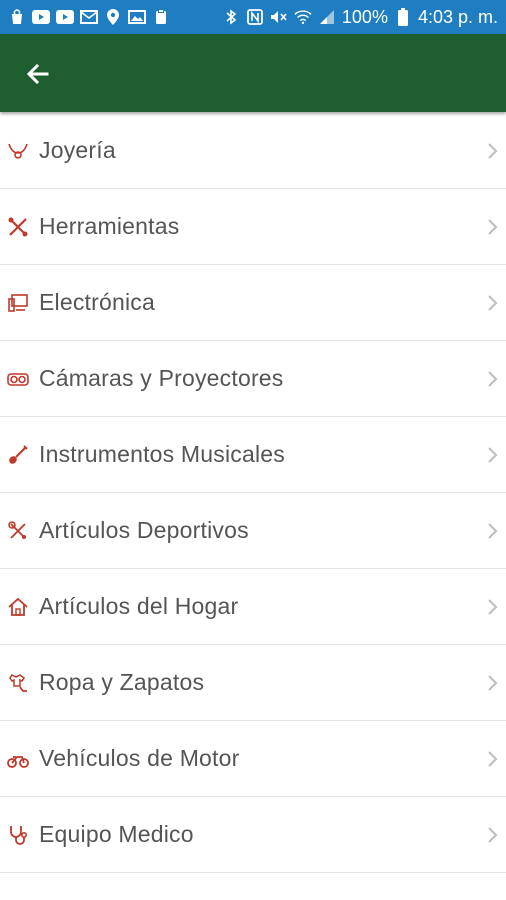  What do you see at coordinates (403, 17) in the screenshot?
I see `battery-icon` at bounding box center [403, 17].